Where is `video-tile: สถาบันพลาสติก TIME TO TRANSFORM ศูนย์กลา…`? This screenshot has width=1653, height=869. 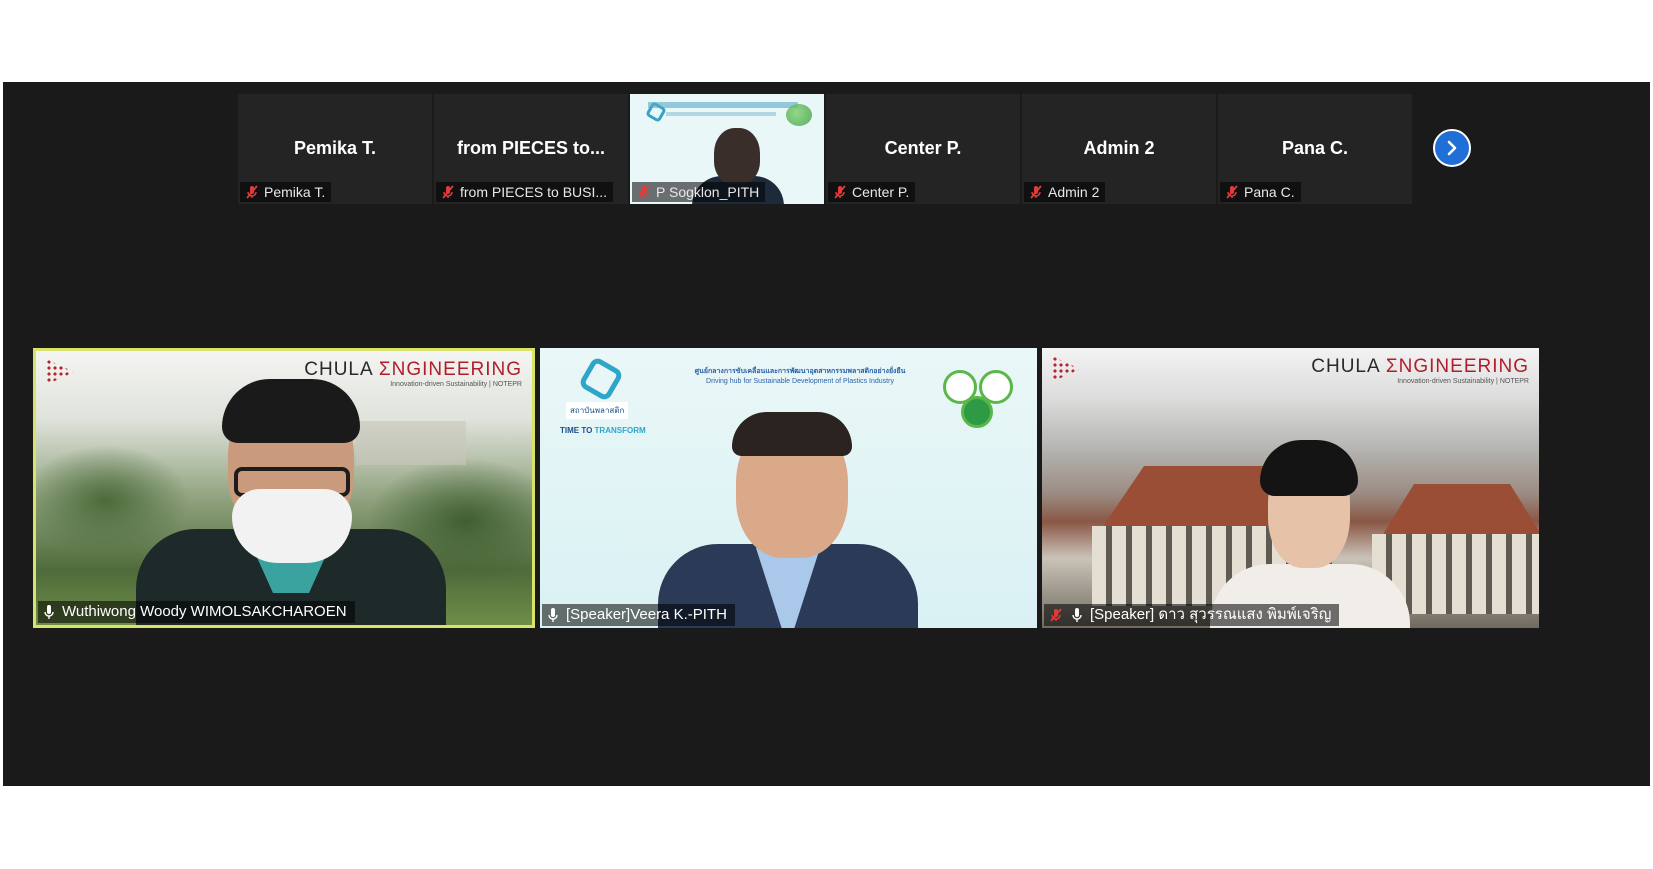
video-tile: สถาบันพลาสติก TIME TO TRANSFORM ศูนย์กลา… is located at coordinates (788, 488).